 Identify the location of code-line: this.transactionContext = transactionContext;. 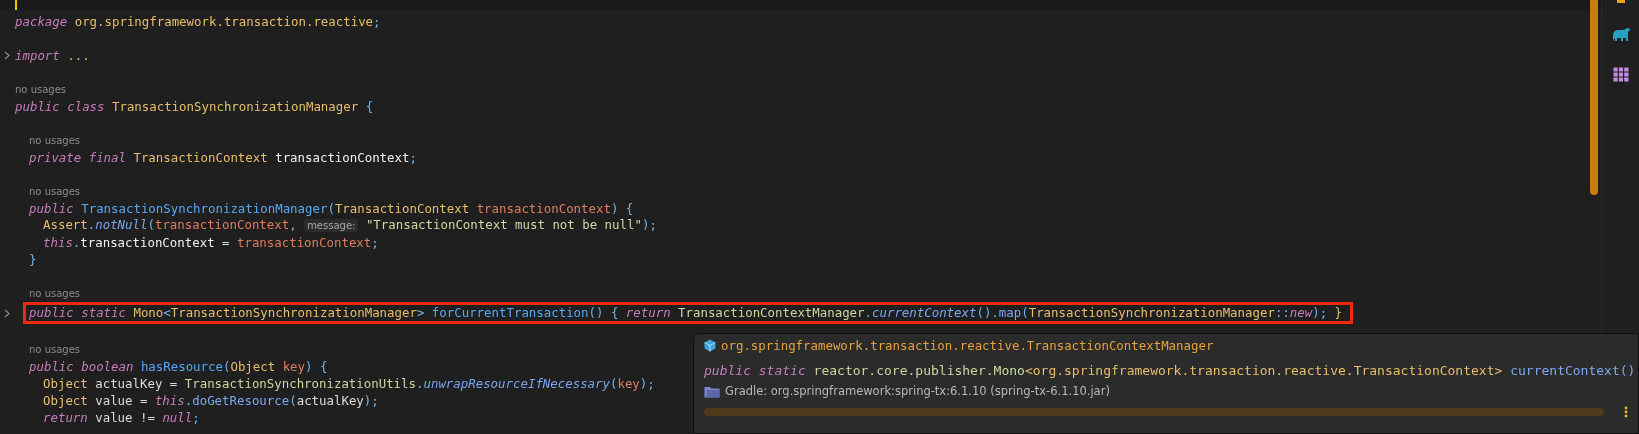
(211, 242).